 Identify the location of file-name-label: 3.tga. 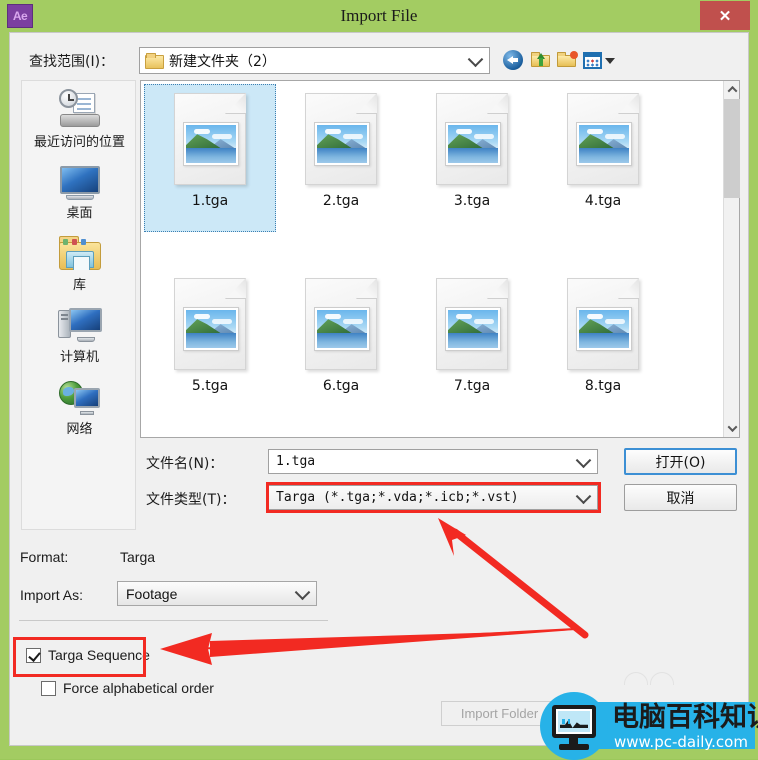
(472, 201).